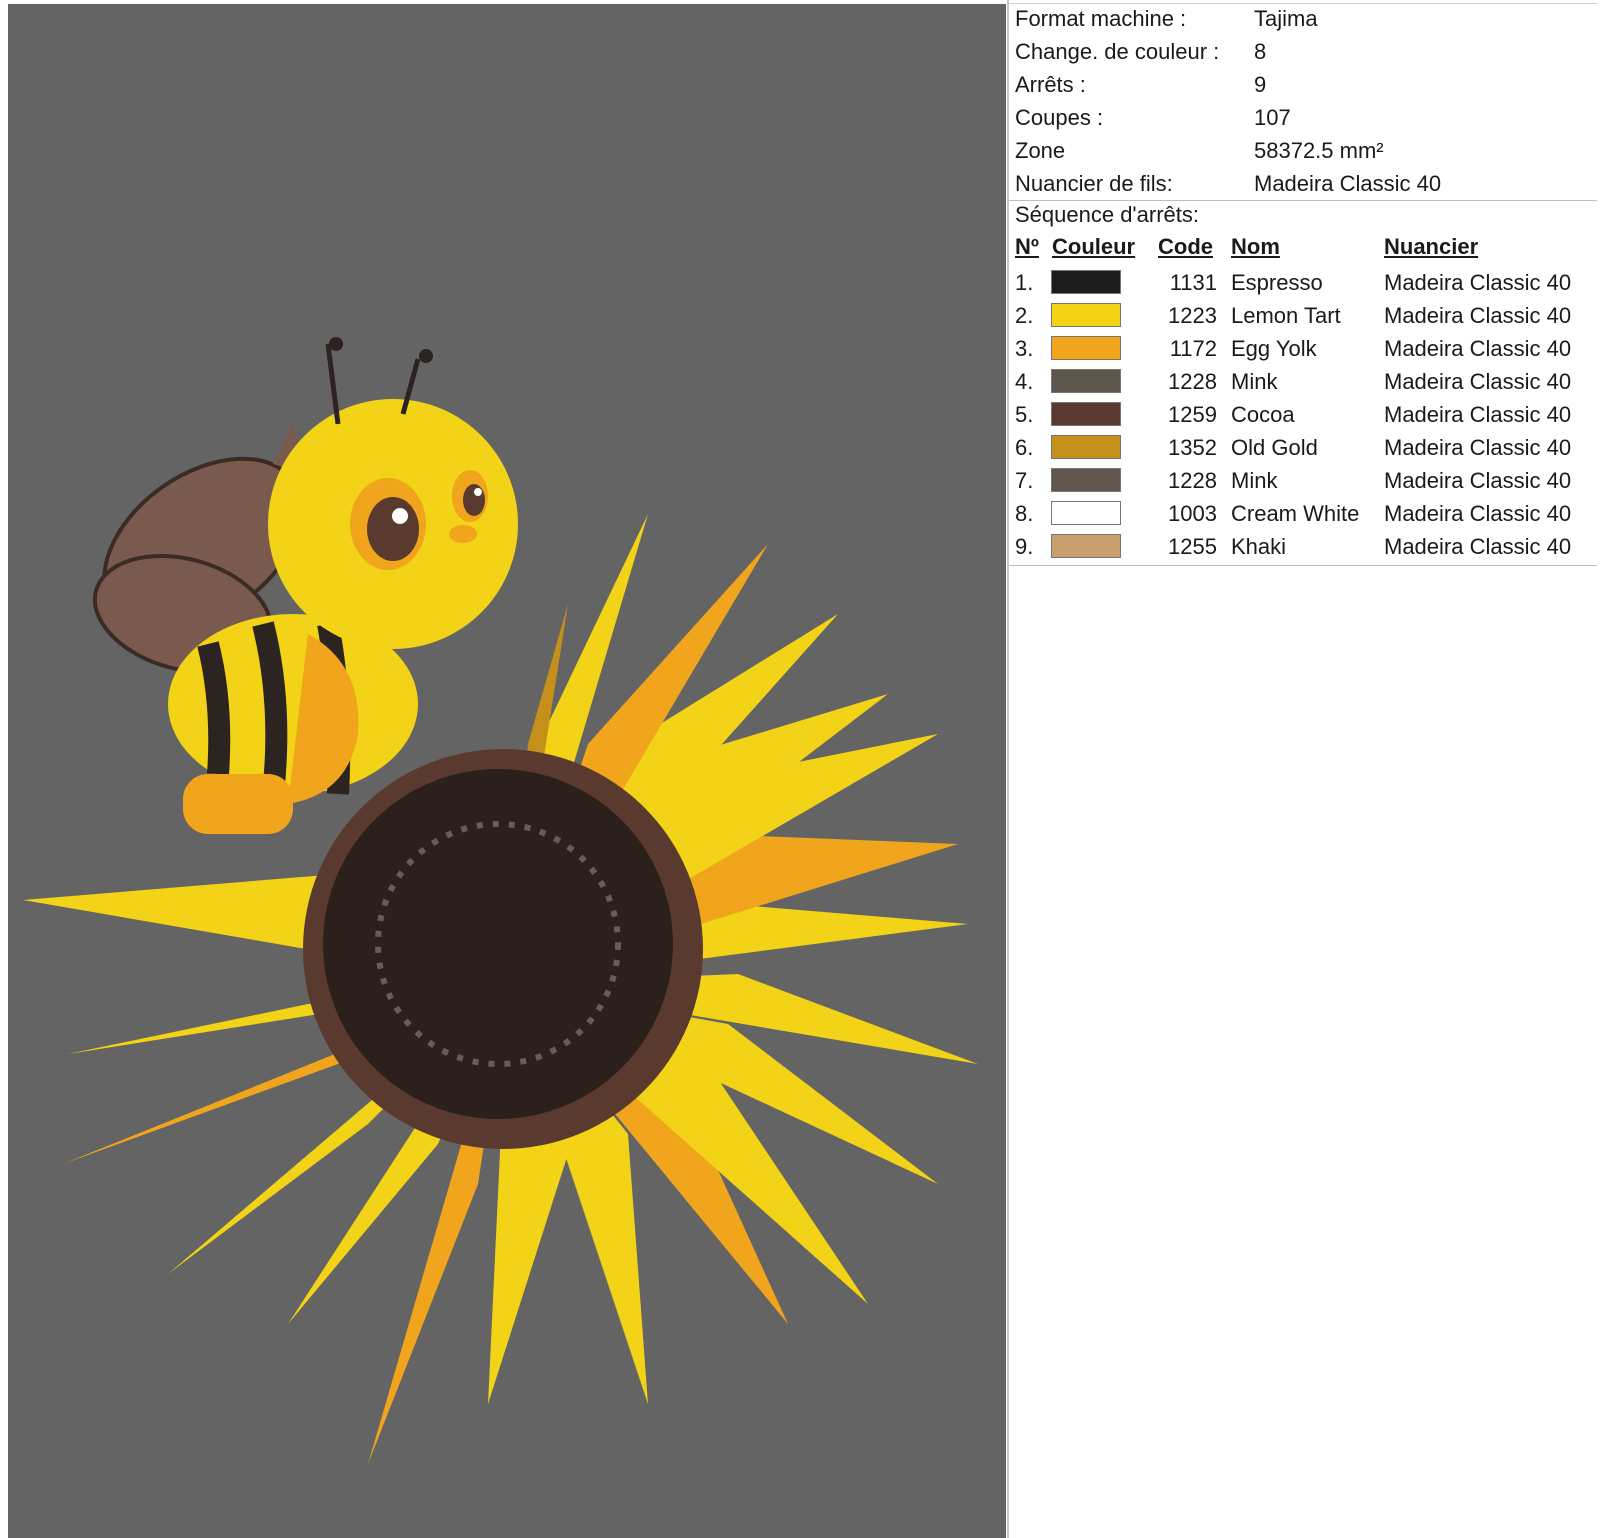 This screenshot has height=1538, width=1600. I want to click on table-row: 5. 1259 Cocoa Madeira Classic 40, so click(1303, 414).